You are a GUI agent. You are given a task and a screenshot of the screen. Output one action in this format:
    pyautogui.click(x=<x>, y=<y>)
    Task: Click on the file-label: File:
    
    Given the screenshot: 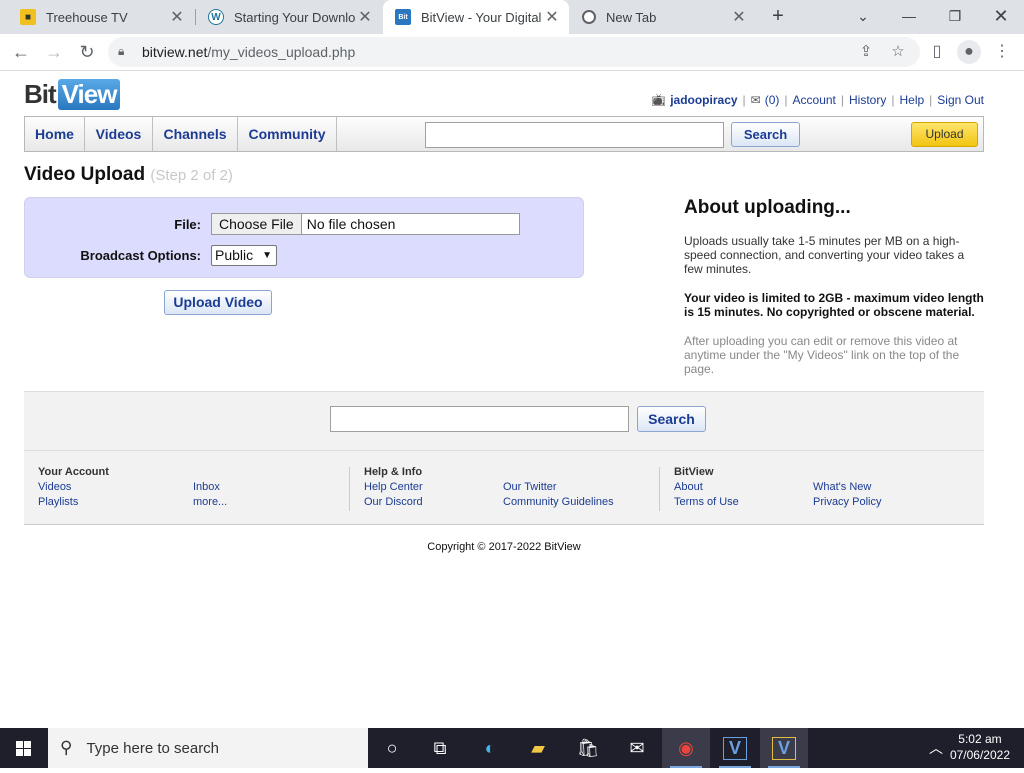 What is the action you would take?
    pyautogui.click(x=187, y=224)
    